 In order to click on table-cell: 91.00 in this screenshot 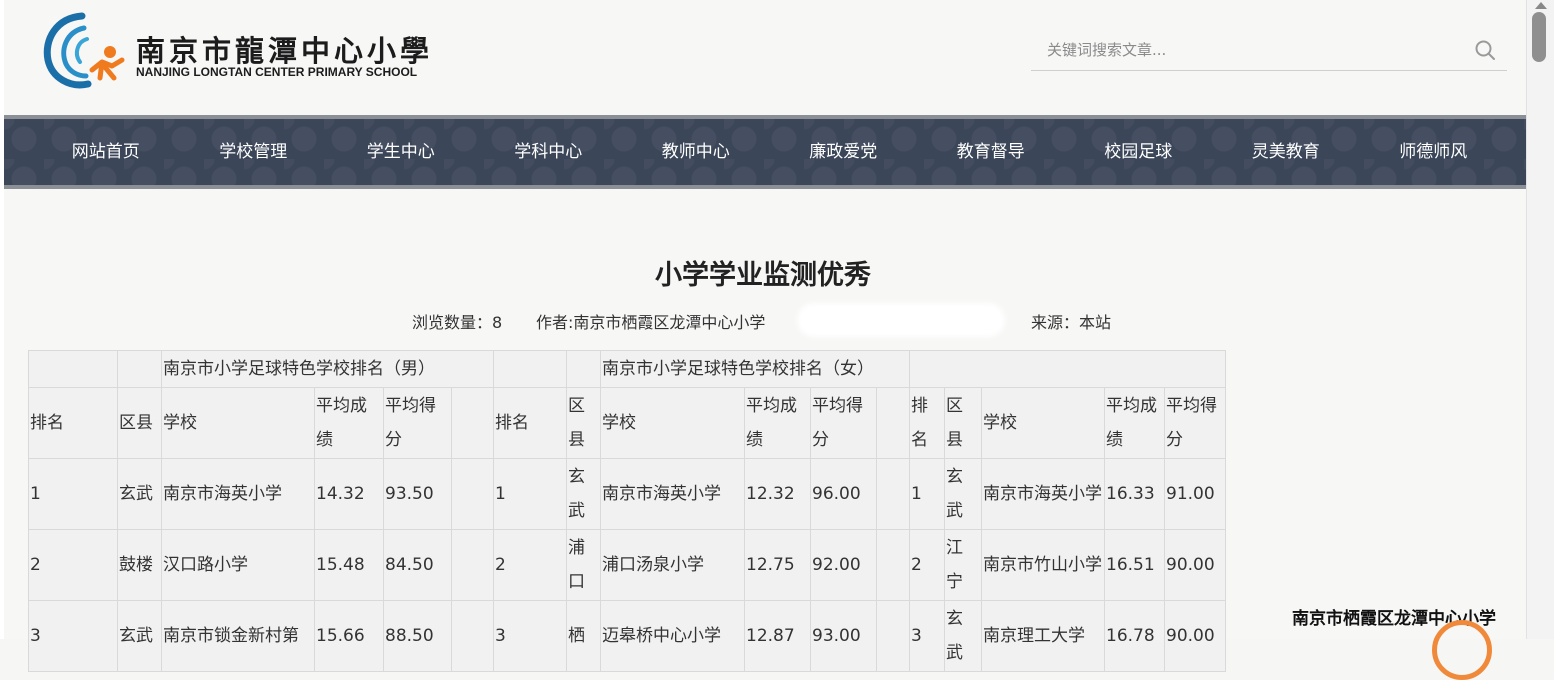, I will do `click(1195, 494)`.